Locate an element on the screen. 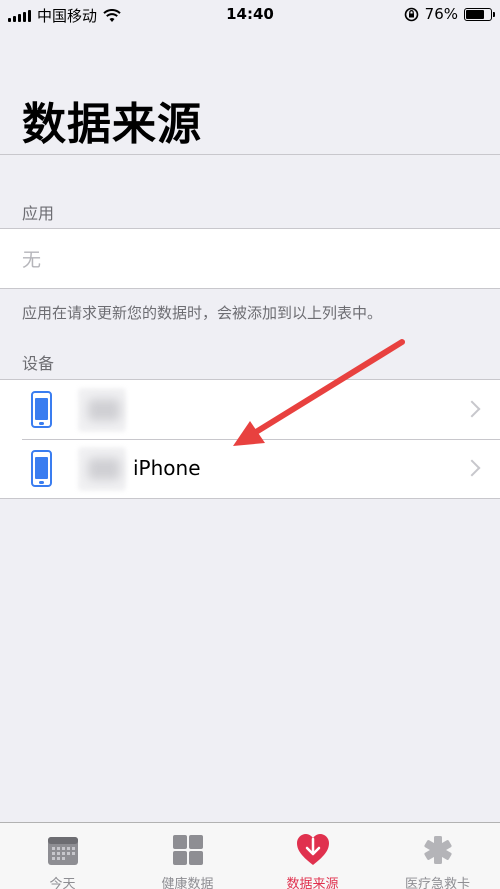 The image size is (500, 889). device-row: iPhone is located at coordinates (250, 468).